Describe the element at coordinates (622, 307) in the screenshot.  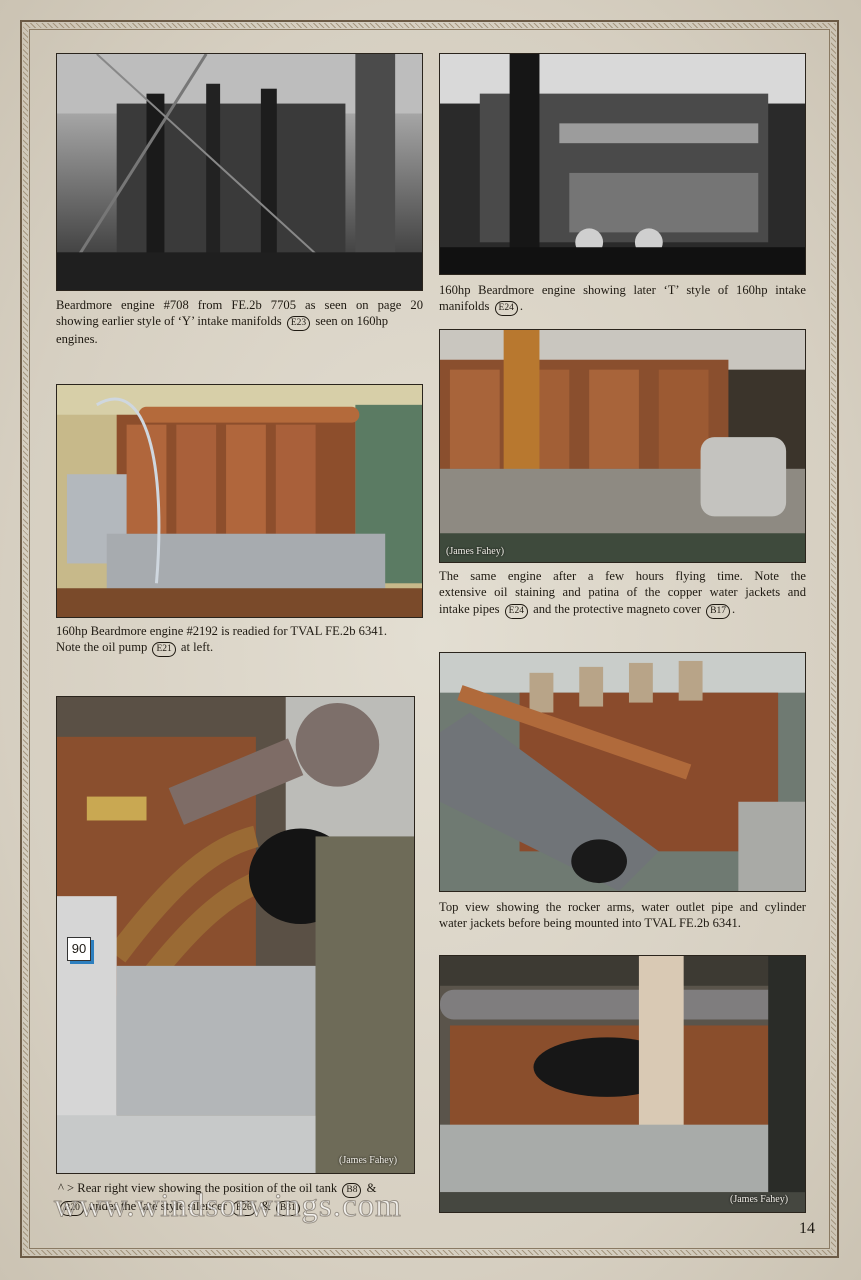
I see `caption-line: manifolds E24.` at that location.